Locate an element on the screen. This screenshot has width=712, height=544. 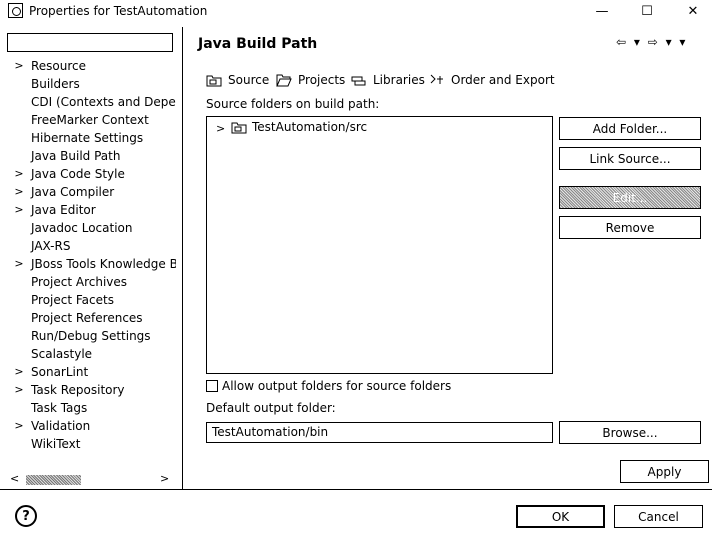
sidebar-item-label: Run/Debug Settings is located at coordinates (91, 336).